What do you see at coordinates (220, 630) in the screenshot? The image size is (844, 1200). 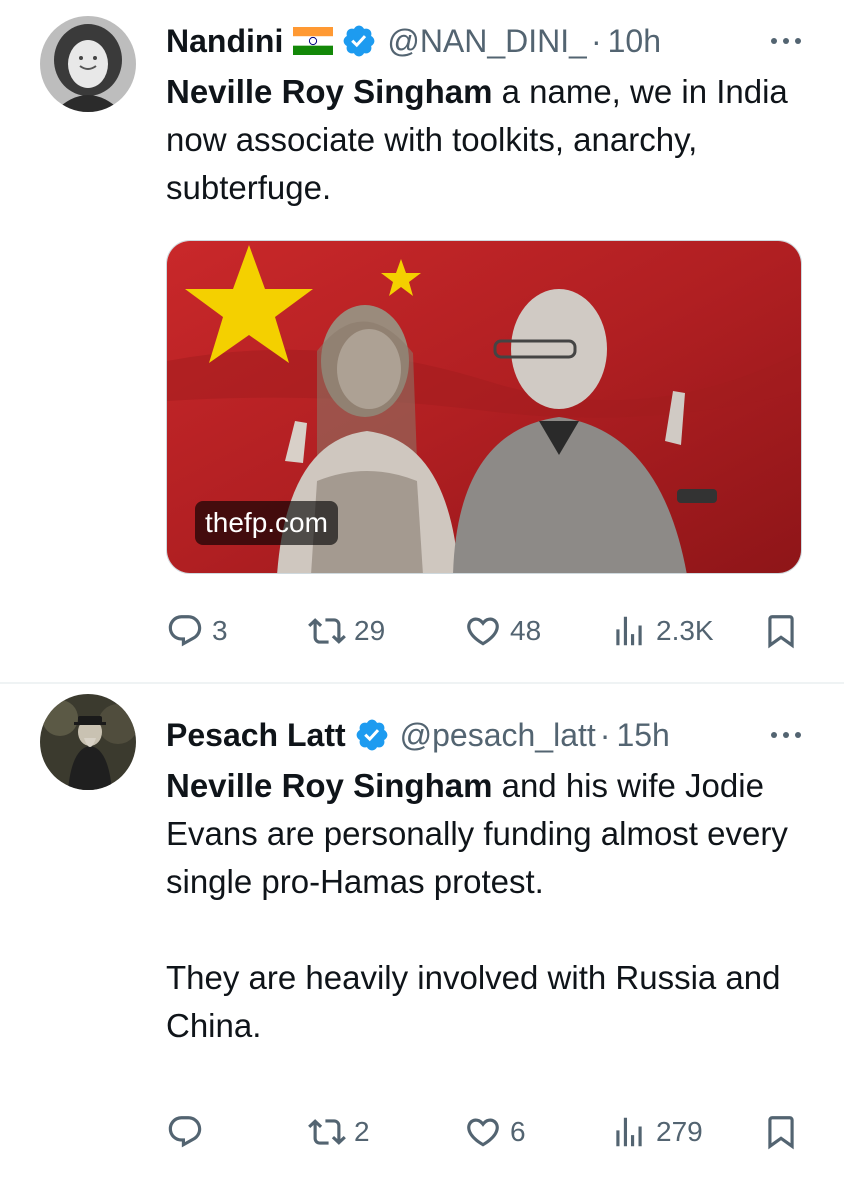 I see `reply-count: 3` at bounding box center [220, 630].